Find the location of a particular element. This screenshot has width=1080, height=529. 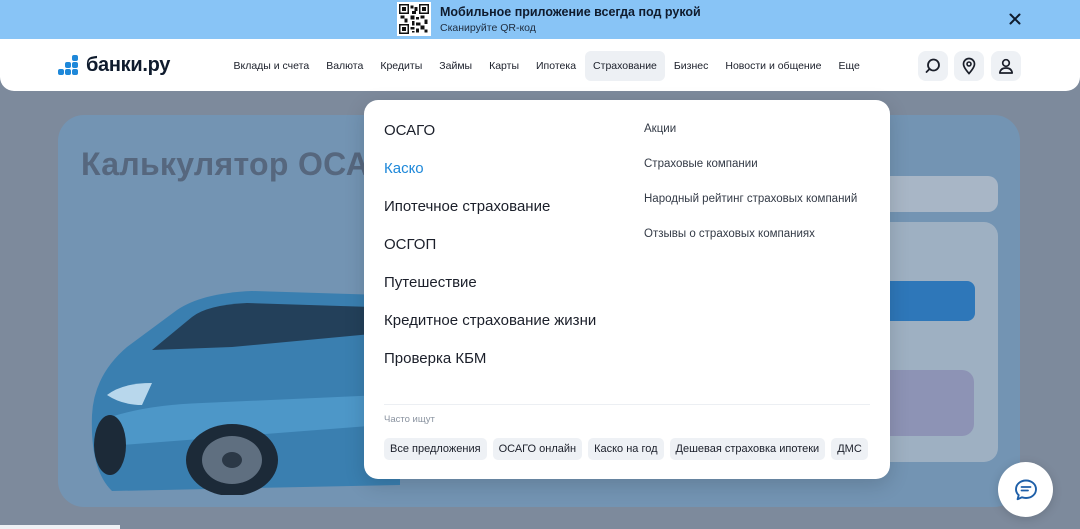

dropdown-link-travel: Путешествие is located at coordinates (490, 292).